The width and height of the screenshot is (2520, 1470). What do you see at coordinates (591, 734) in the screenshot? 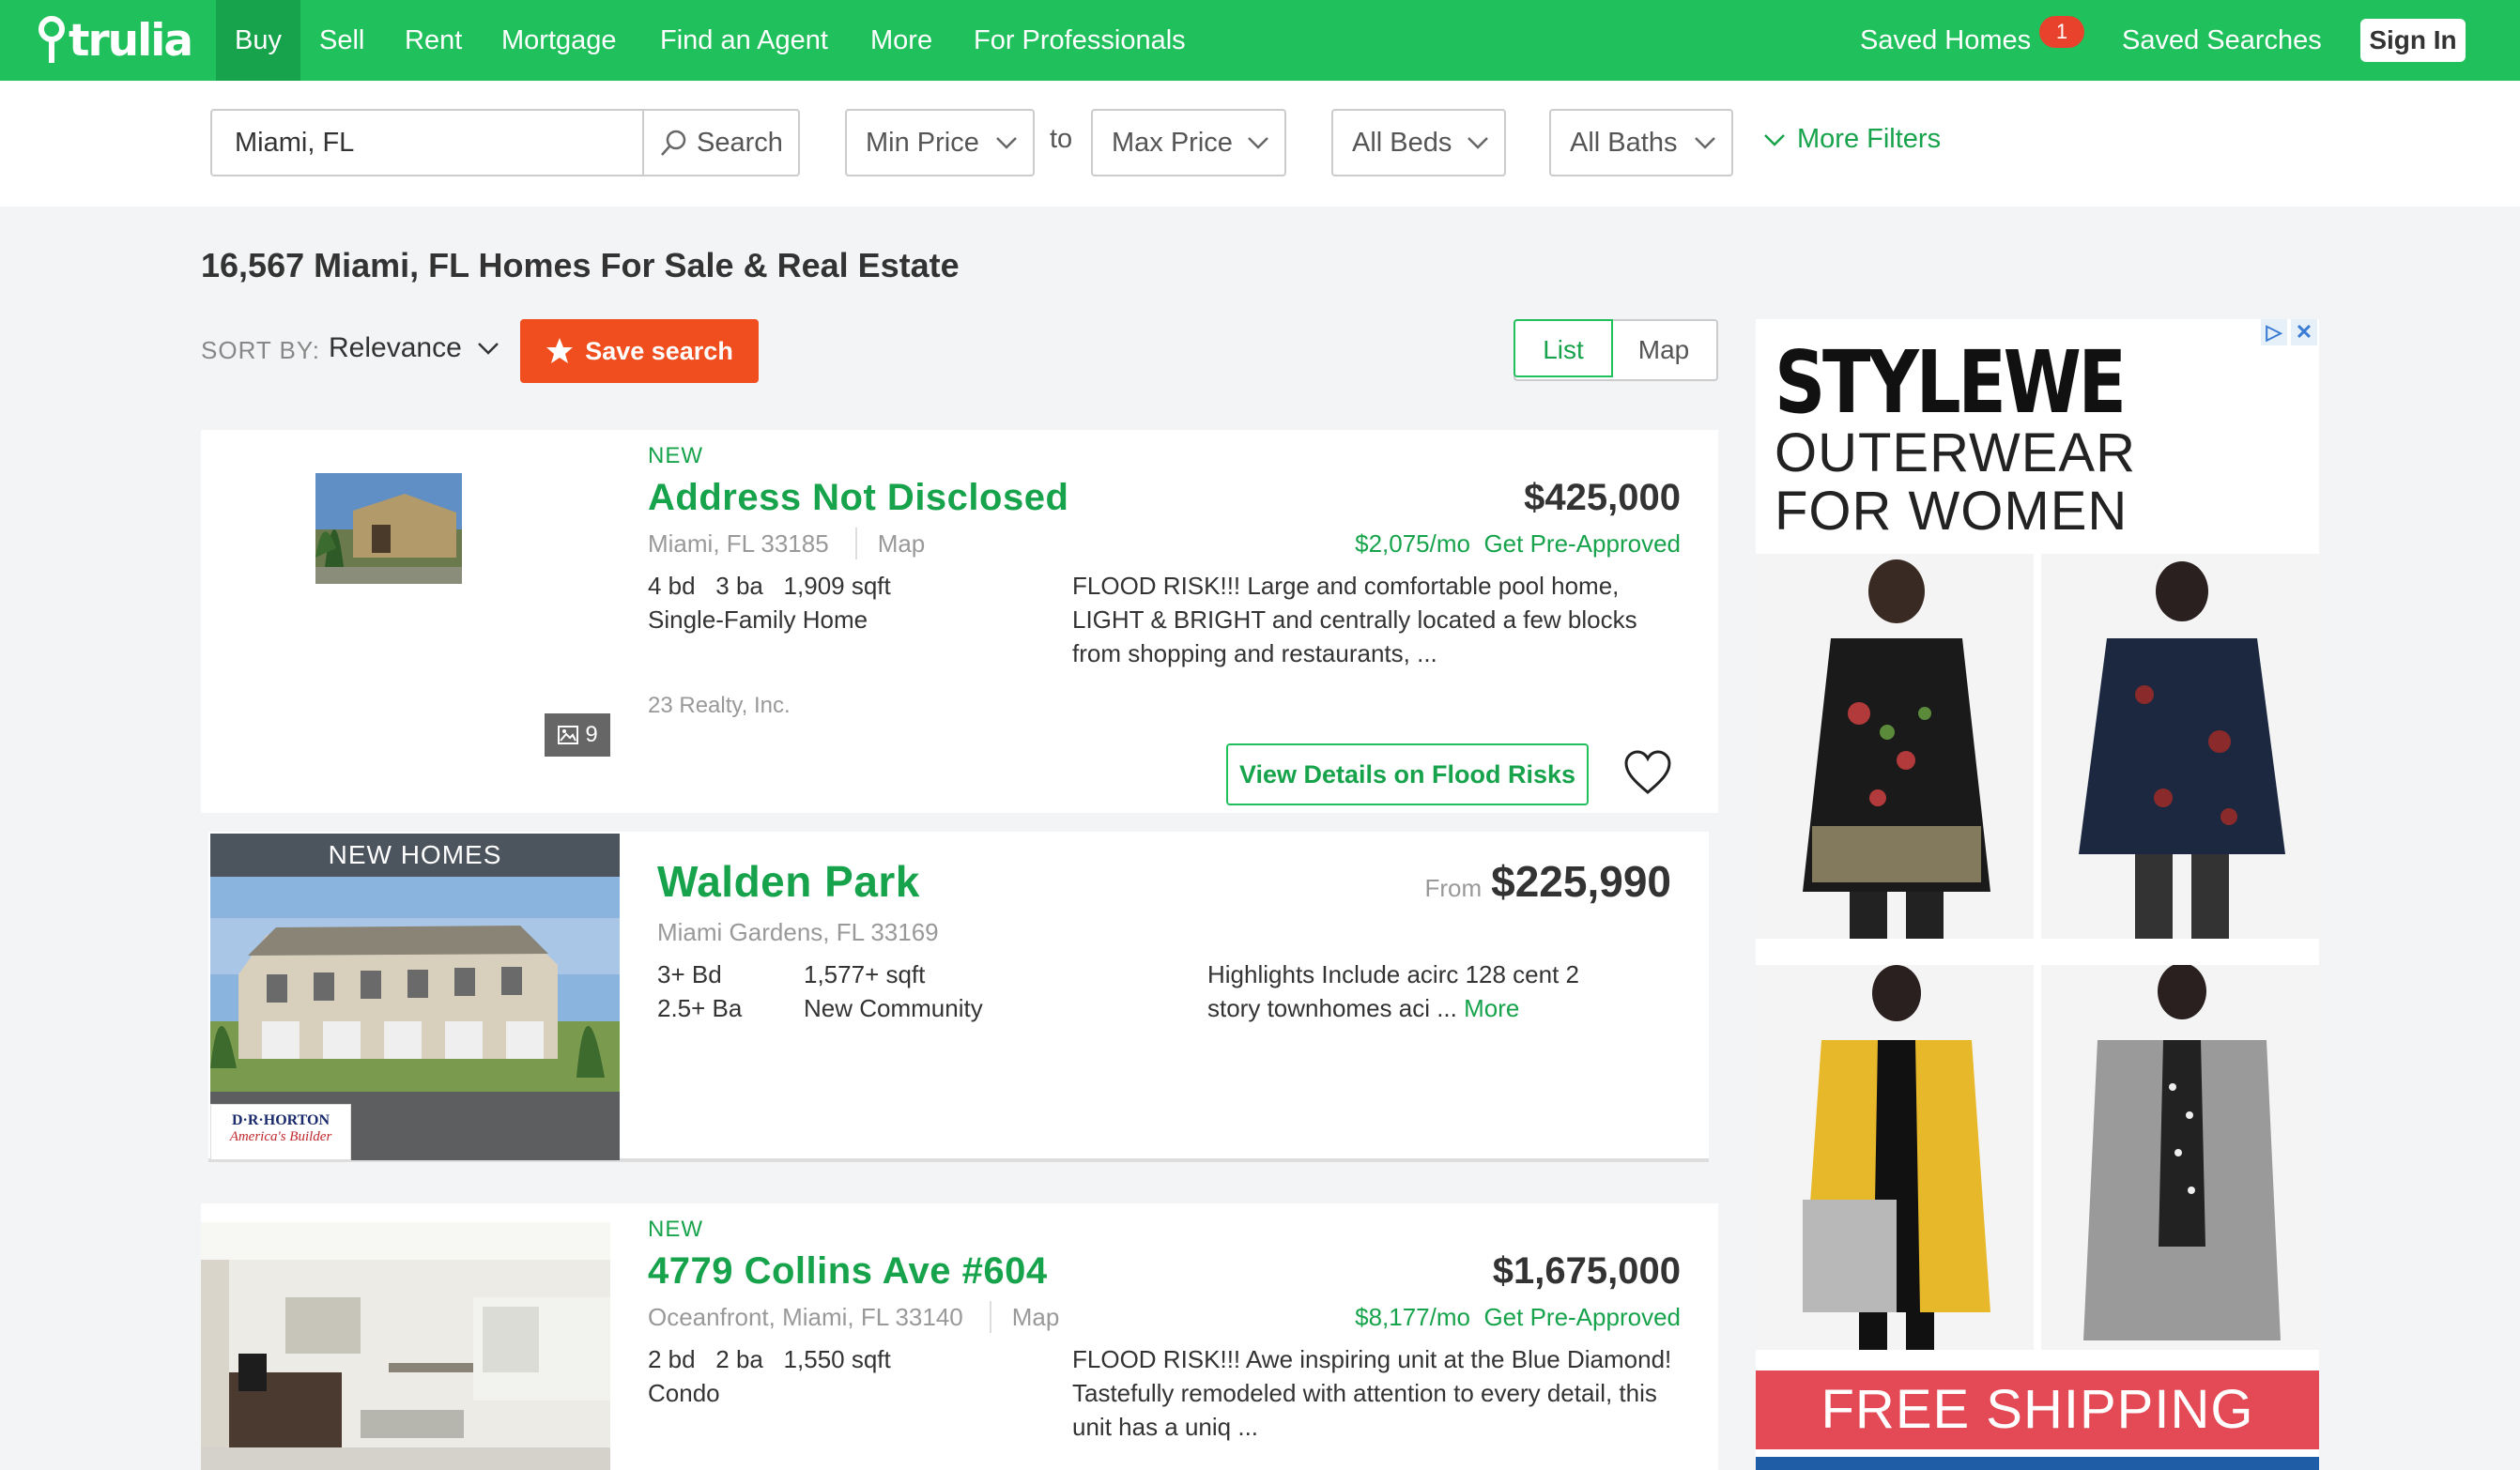
I see `photo-count: 9` at bounding box center [591, 734].